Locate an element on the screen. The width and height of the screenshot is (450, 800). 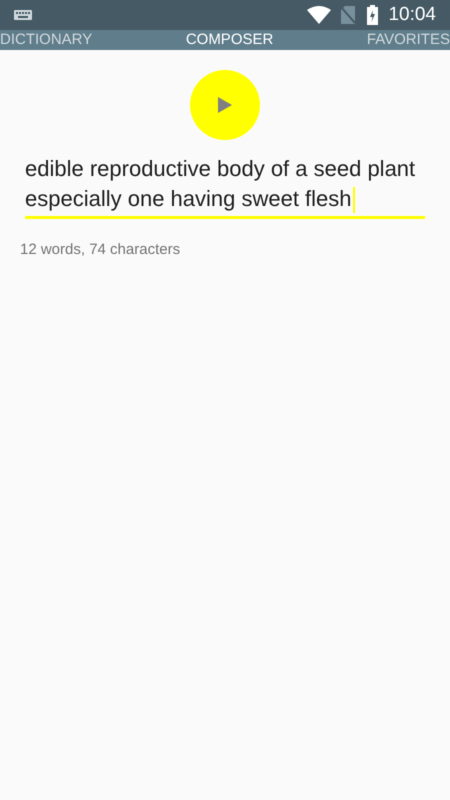
word-count: 12 words, 74 characters is located at coordinates (100, 250).